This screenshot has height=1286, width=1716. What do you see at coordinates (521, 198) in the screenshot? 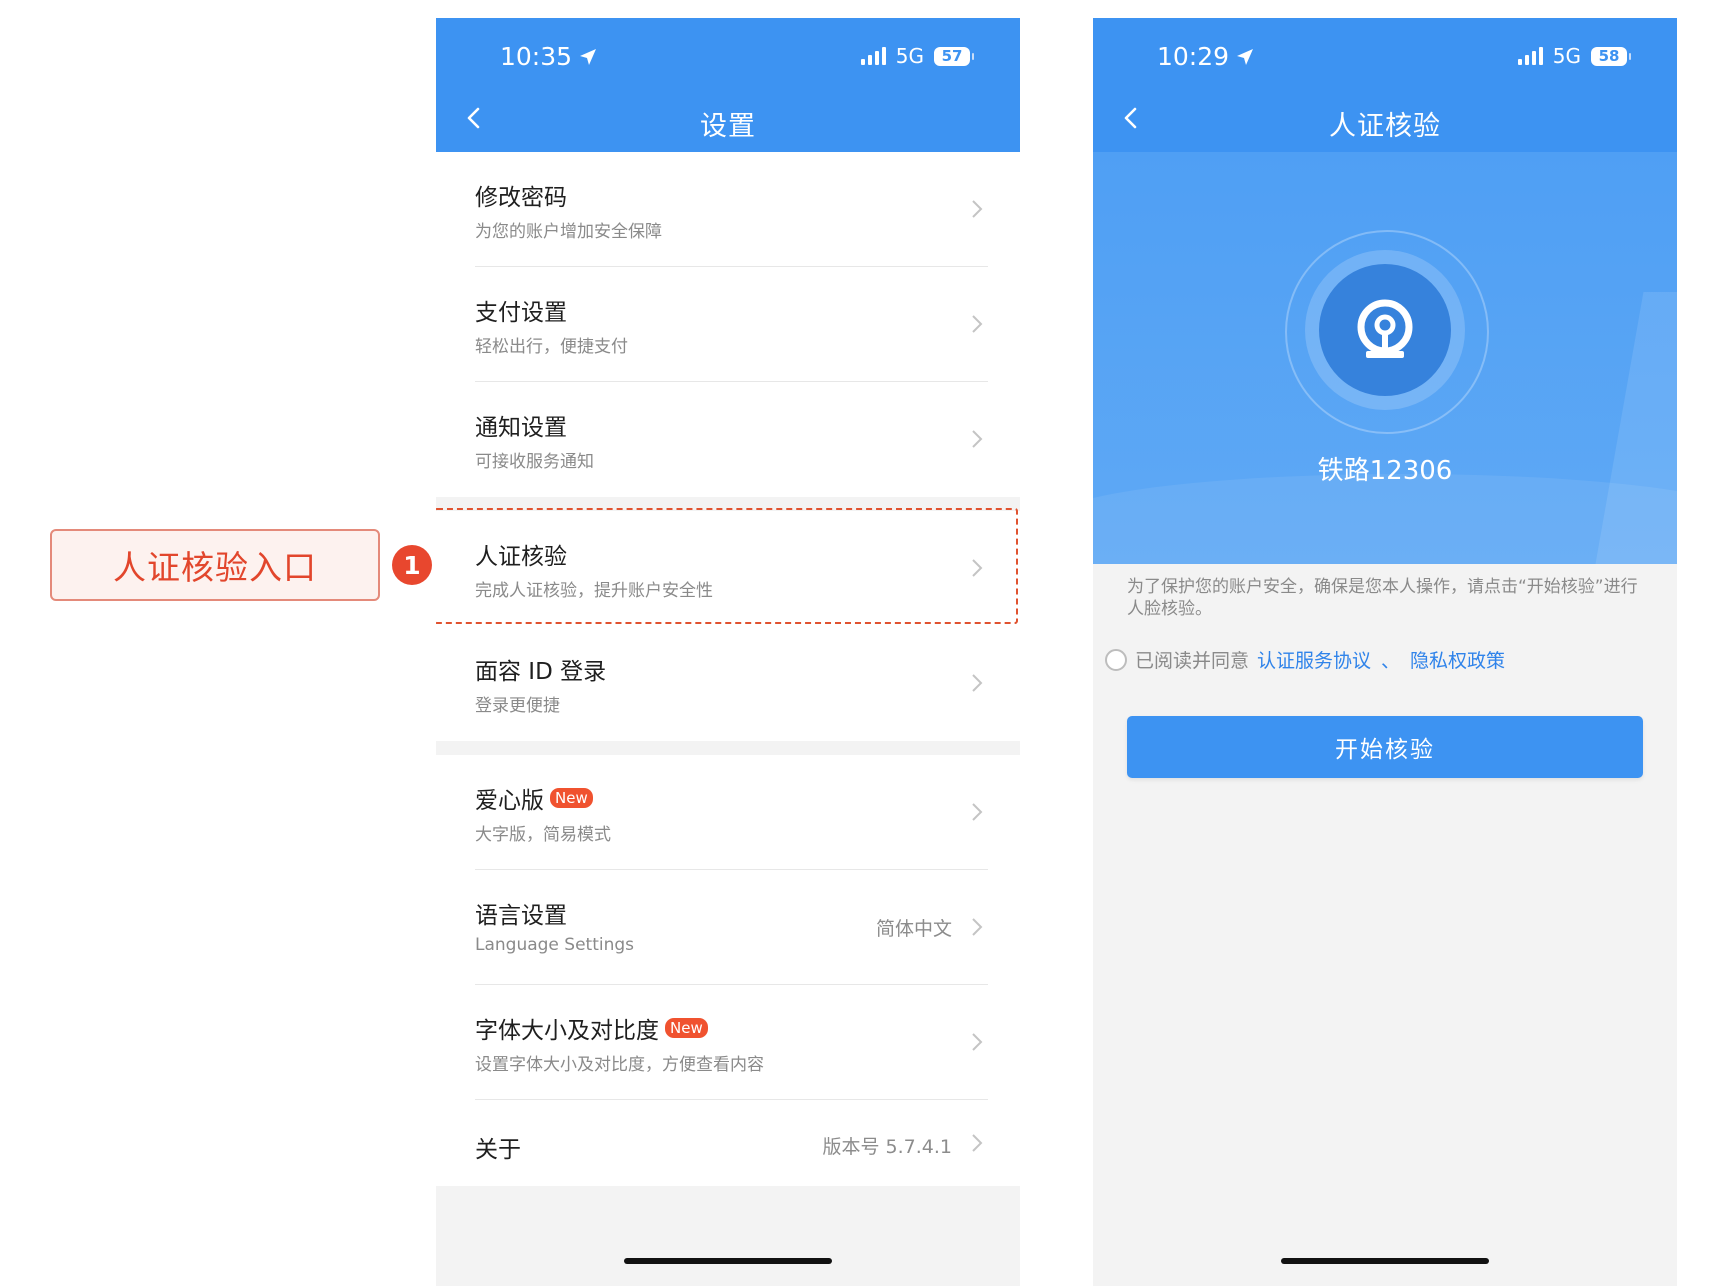
I see `item-title: 修改密码` at bounding box center [521, 198].